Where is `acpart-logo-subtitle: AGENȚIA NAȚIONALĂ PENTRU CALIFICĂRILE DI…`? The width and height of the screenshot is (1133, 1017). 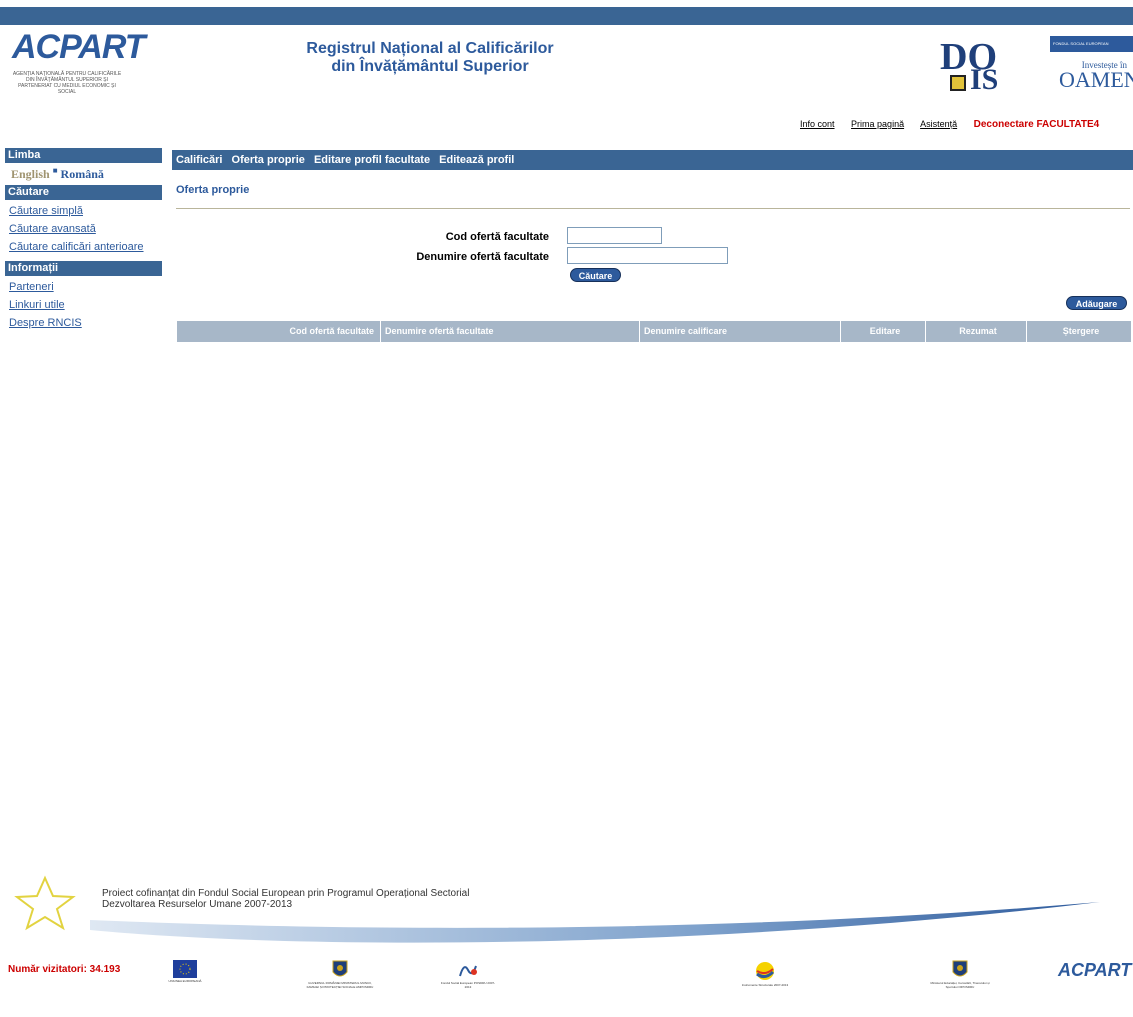 acpart-logo-subtitle: AGENȚIA NAȚIONALĂ PENTRU CALIFICĂRILE DI… is located at coordinates (67, 83).